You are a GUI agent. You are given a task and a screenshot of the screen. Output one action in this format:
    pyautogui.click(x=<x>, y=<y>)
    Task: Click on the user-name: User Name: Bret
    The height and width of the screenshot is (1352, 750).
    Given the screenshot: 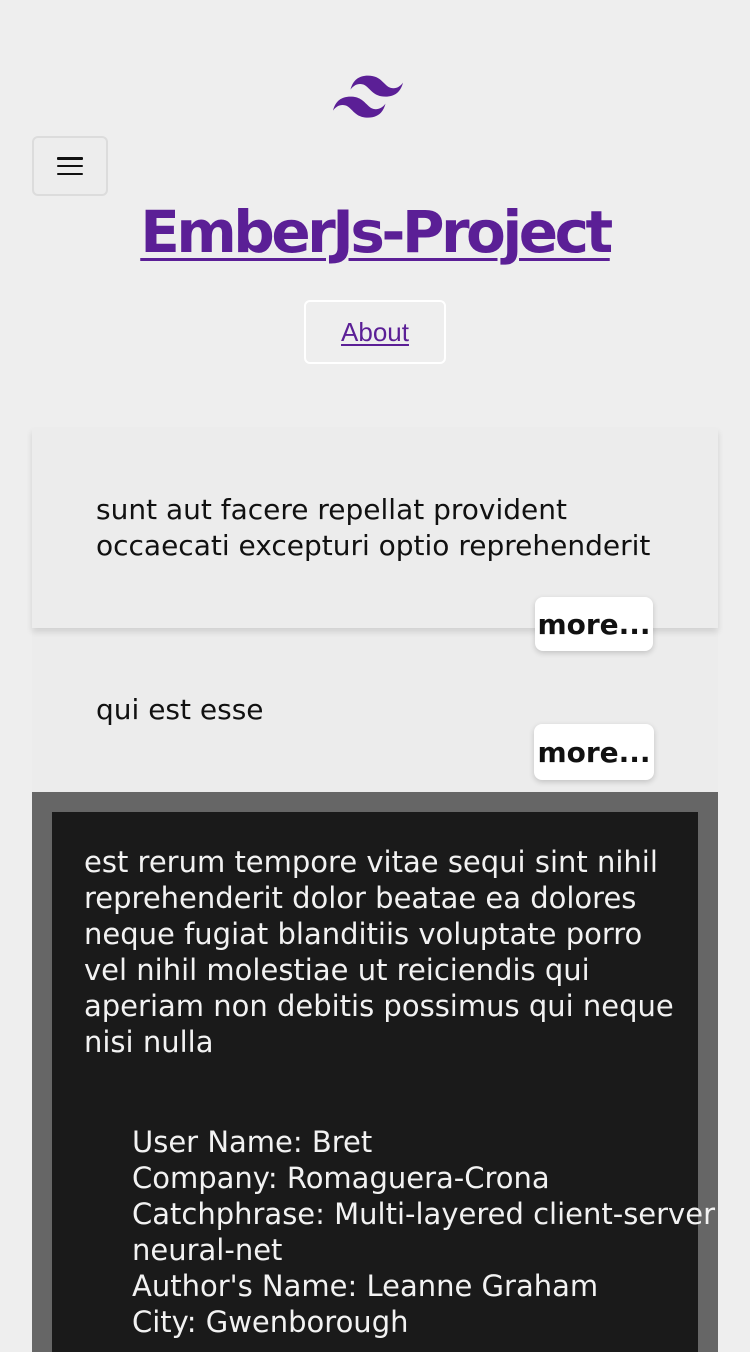 What is the action you would take?
    pyautogui.click(x=252, y=1142)
    